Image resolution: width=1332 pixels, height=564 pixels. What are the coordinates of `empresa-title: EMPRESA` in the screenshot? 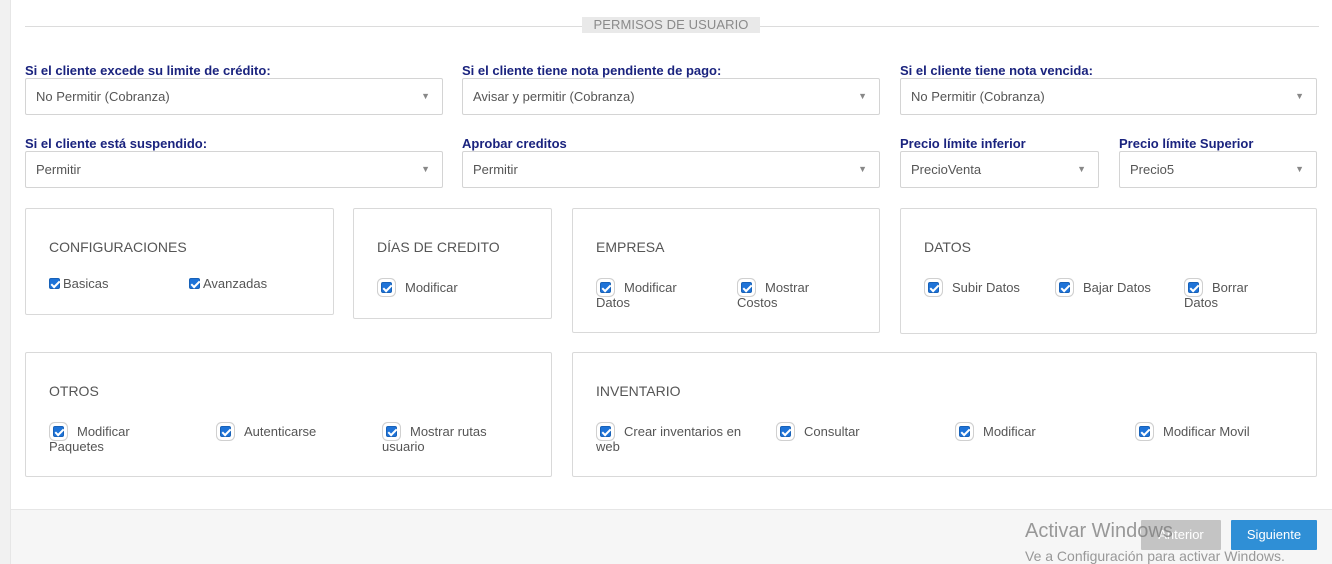 It's located at (630, 247).